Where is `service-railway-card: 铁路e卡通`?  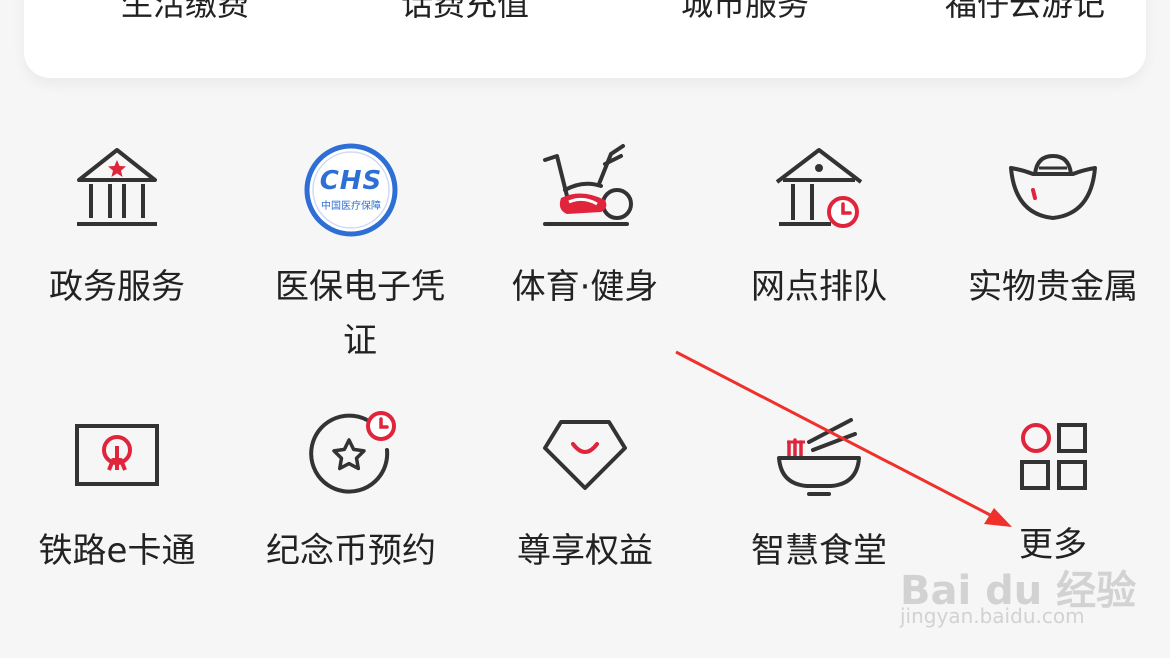
service-railway-card: 铁路e卡通 is located at coordinates (117, 491).